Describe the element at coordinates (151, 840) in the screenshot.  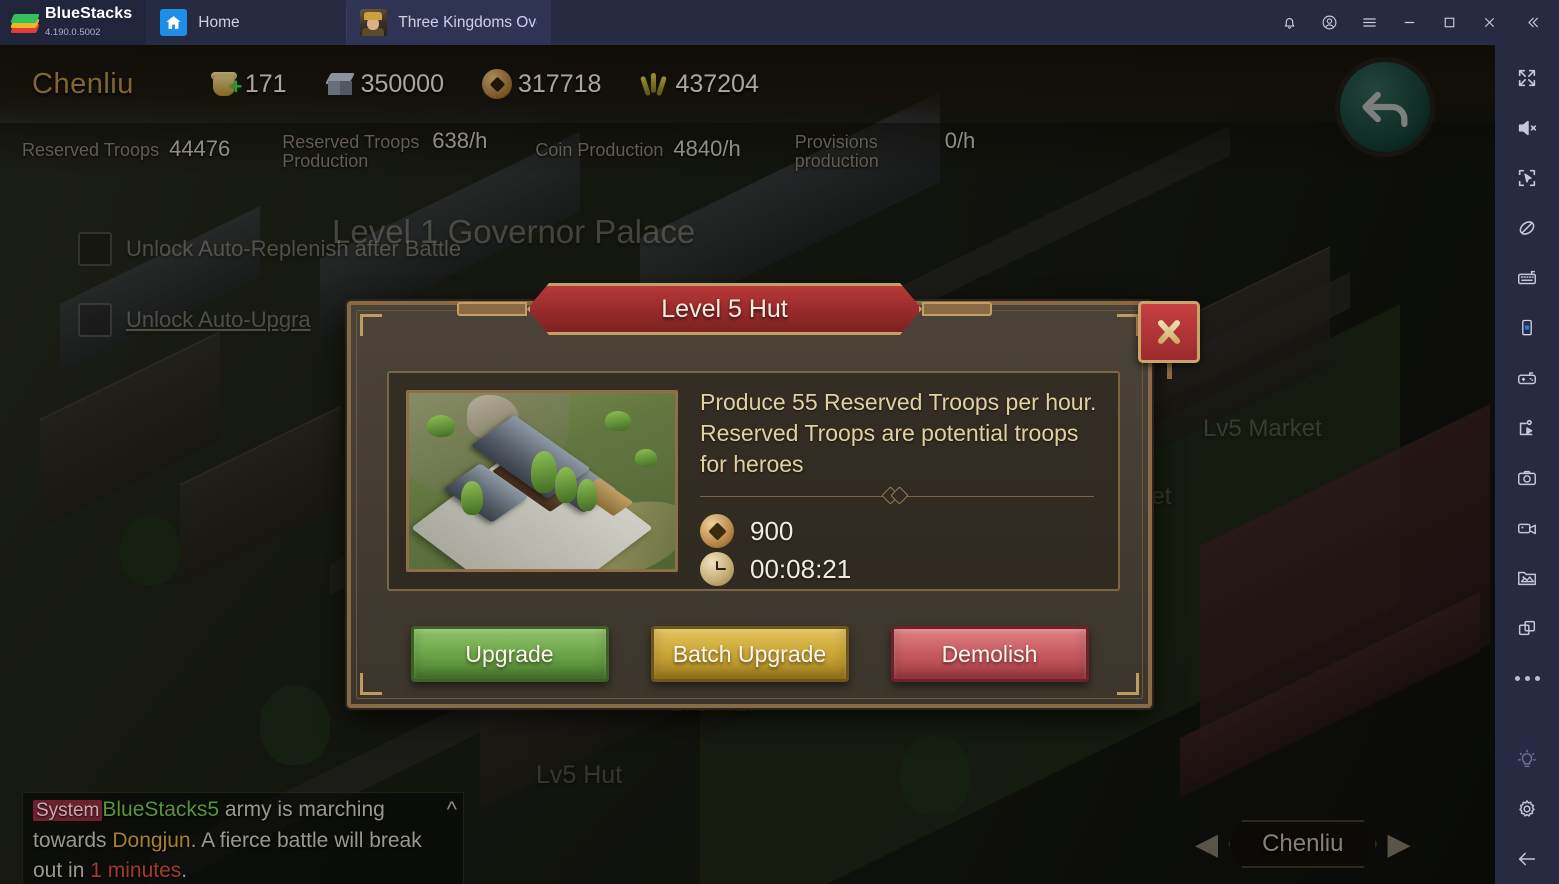
I see `chat-part: Dongjun` at that location.